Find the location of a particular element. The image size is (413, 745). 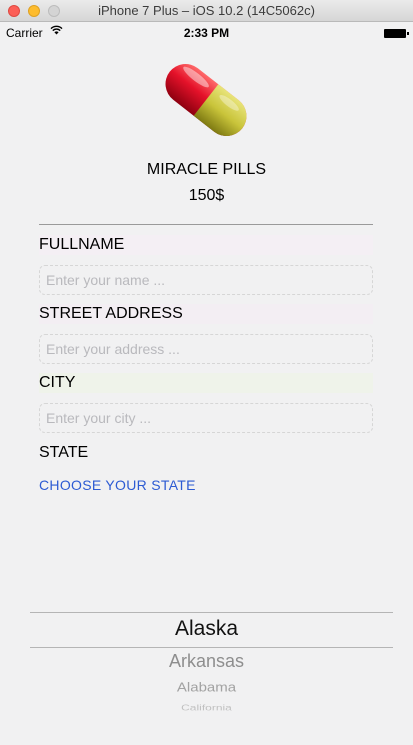

status-bar: Carrier 2:33 PM is located at coordinates (206, 32).